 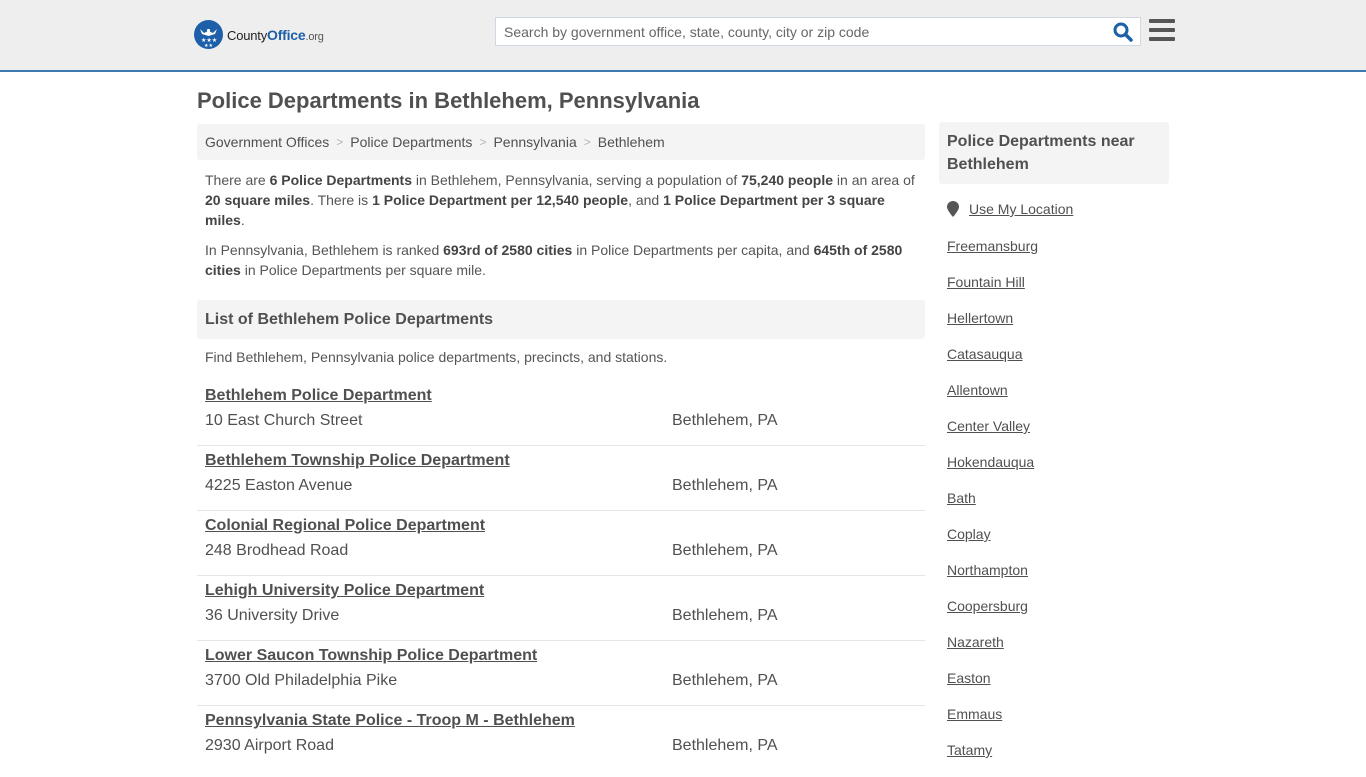 What do you see at coordinates (992, 723) in the screenshot?
I see `nearby-city-link: Emmaus` at bounding box center [992, 723].